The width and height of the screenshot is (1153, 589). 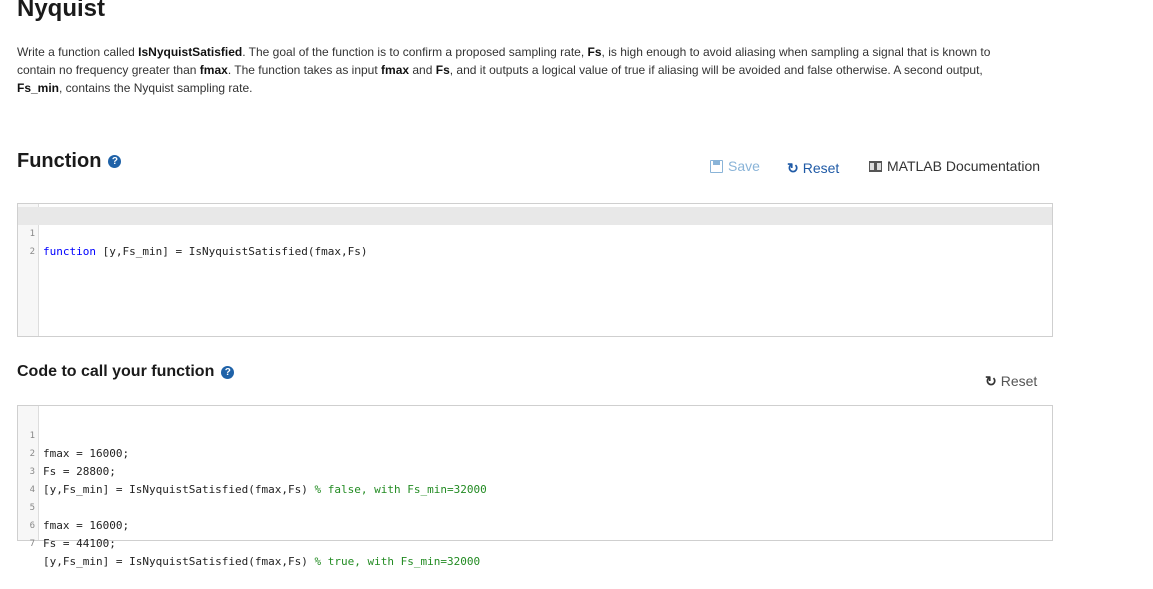 I want to click on code-text: Fs = 44100;, so click(x=79, y=544).